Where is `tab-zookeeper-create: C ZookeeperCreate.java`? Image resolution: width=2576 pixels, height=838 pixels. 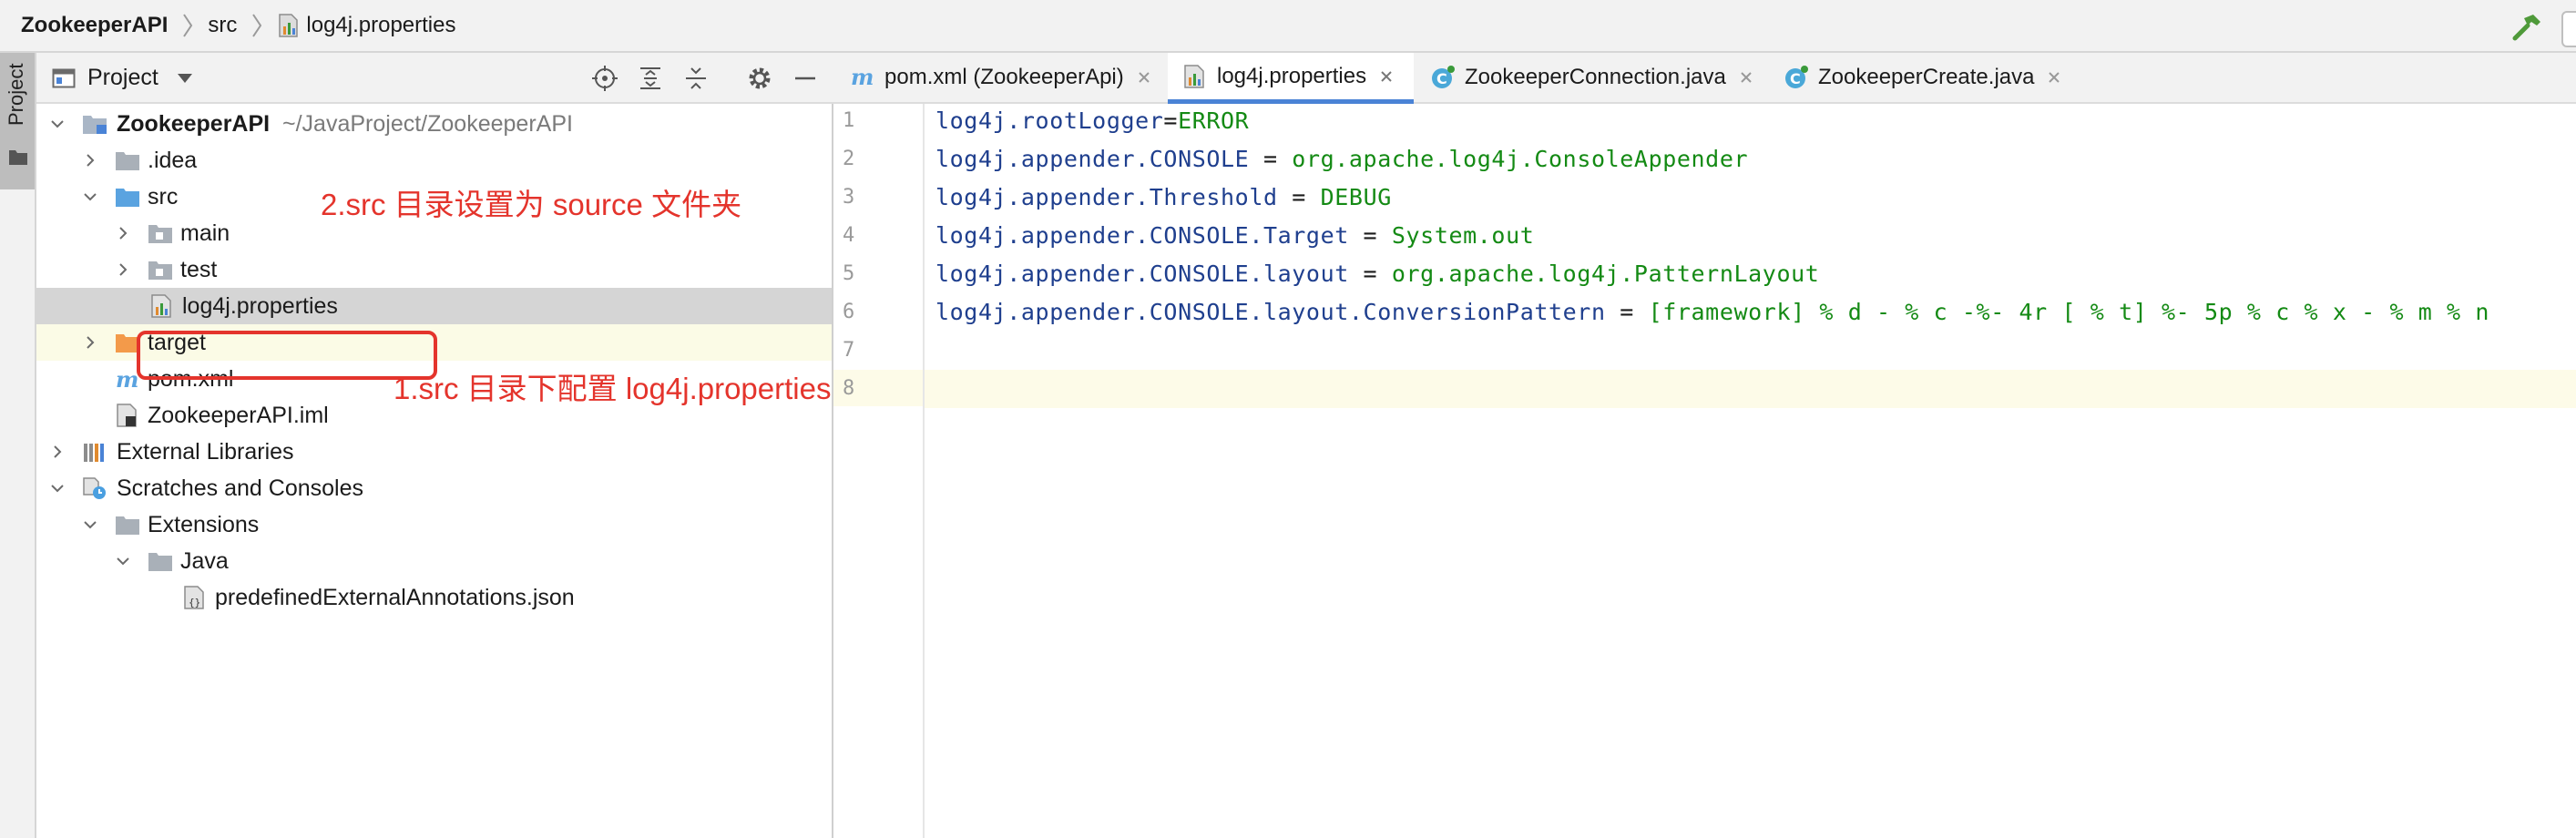
tab-zookeeper-create: C ZookeeperCreate.java is located at coordinates (1922, 77).